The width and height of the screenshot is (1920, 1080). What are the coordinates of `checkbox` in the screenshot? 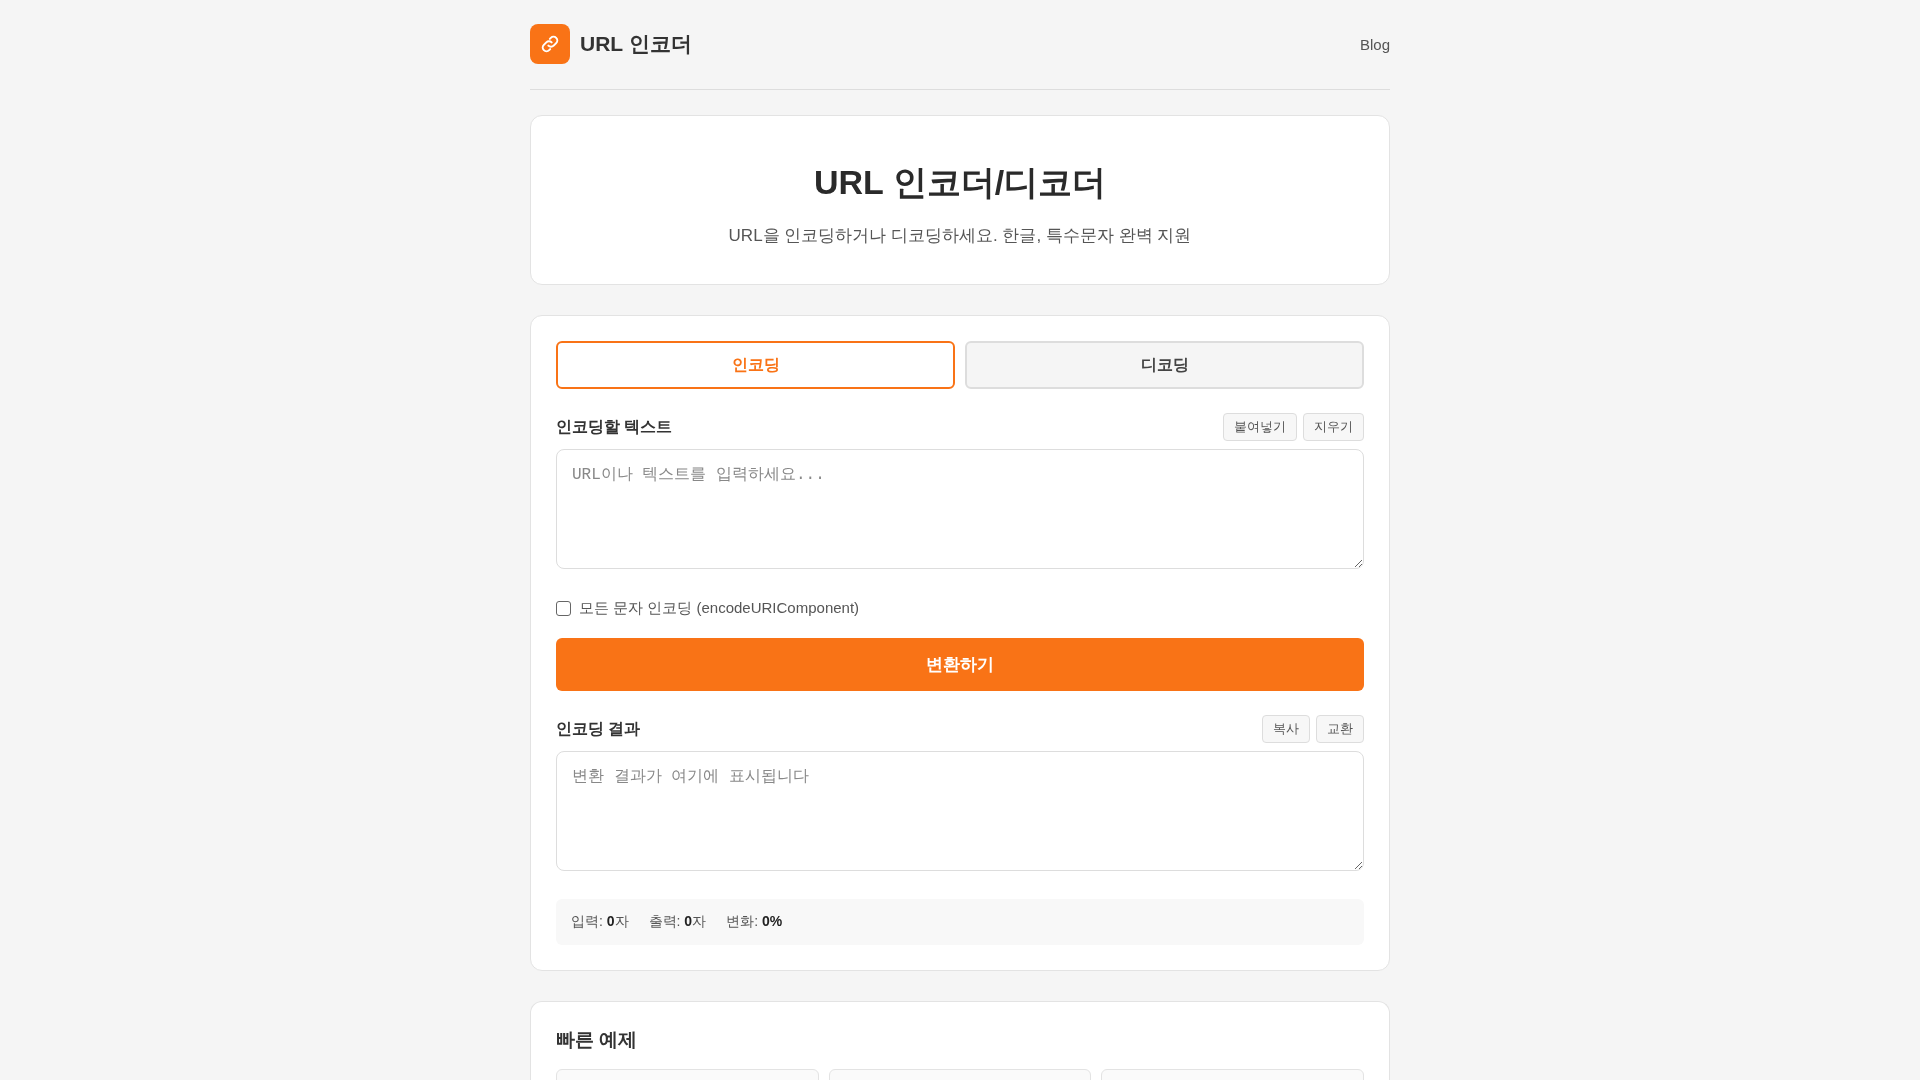 It's located at (563, 608).